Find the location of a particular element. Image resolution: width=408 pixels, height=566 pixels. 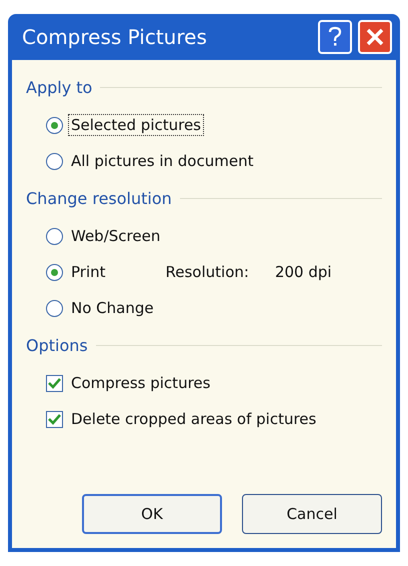

radio-label: All pictures in document is located at coordinates (162, 161).